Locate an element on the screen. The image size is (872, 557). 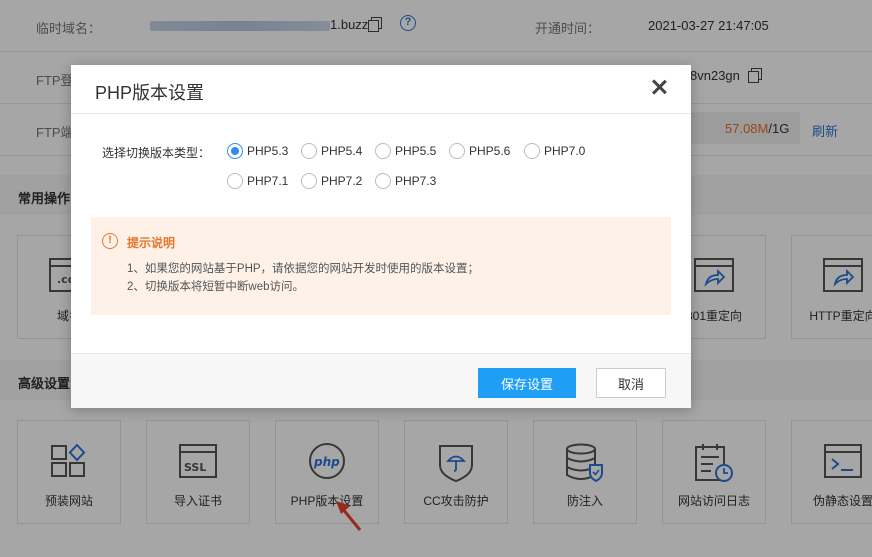
radio-php72: PHP7.2 is located at coordinates (331, 181).